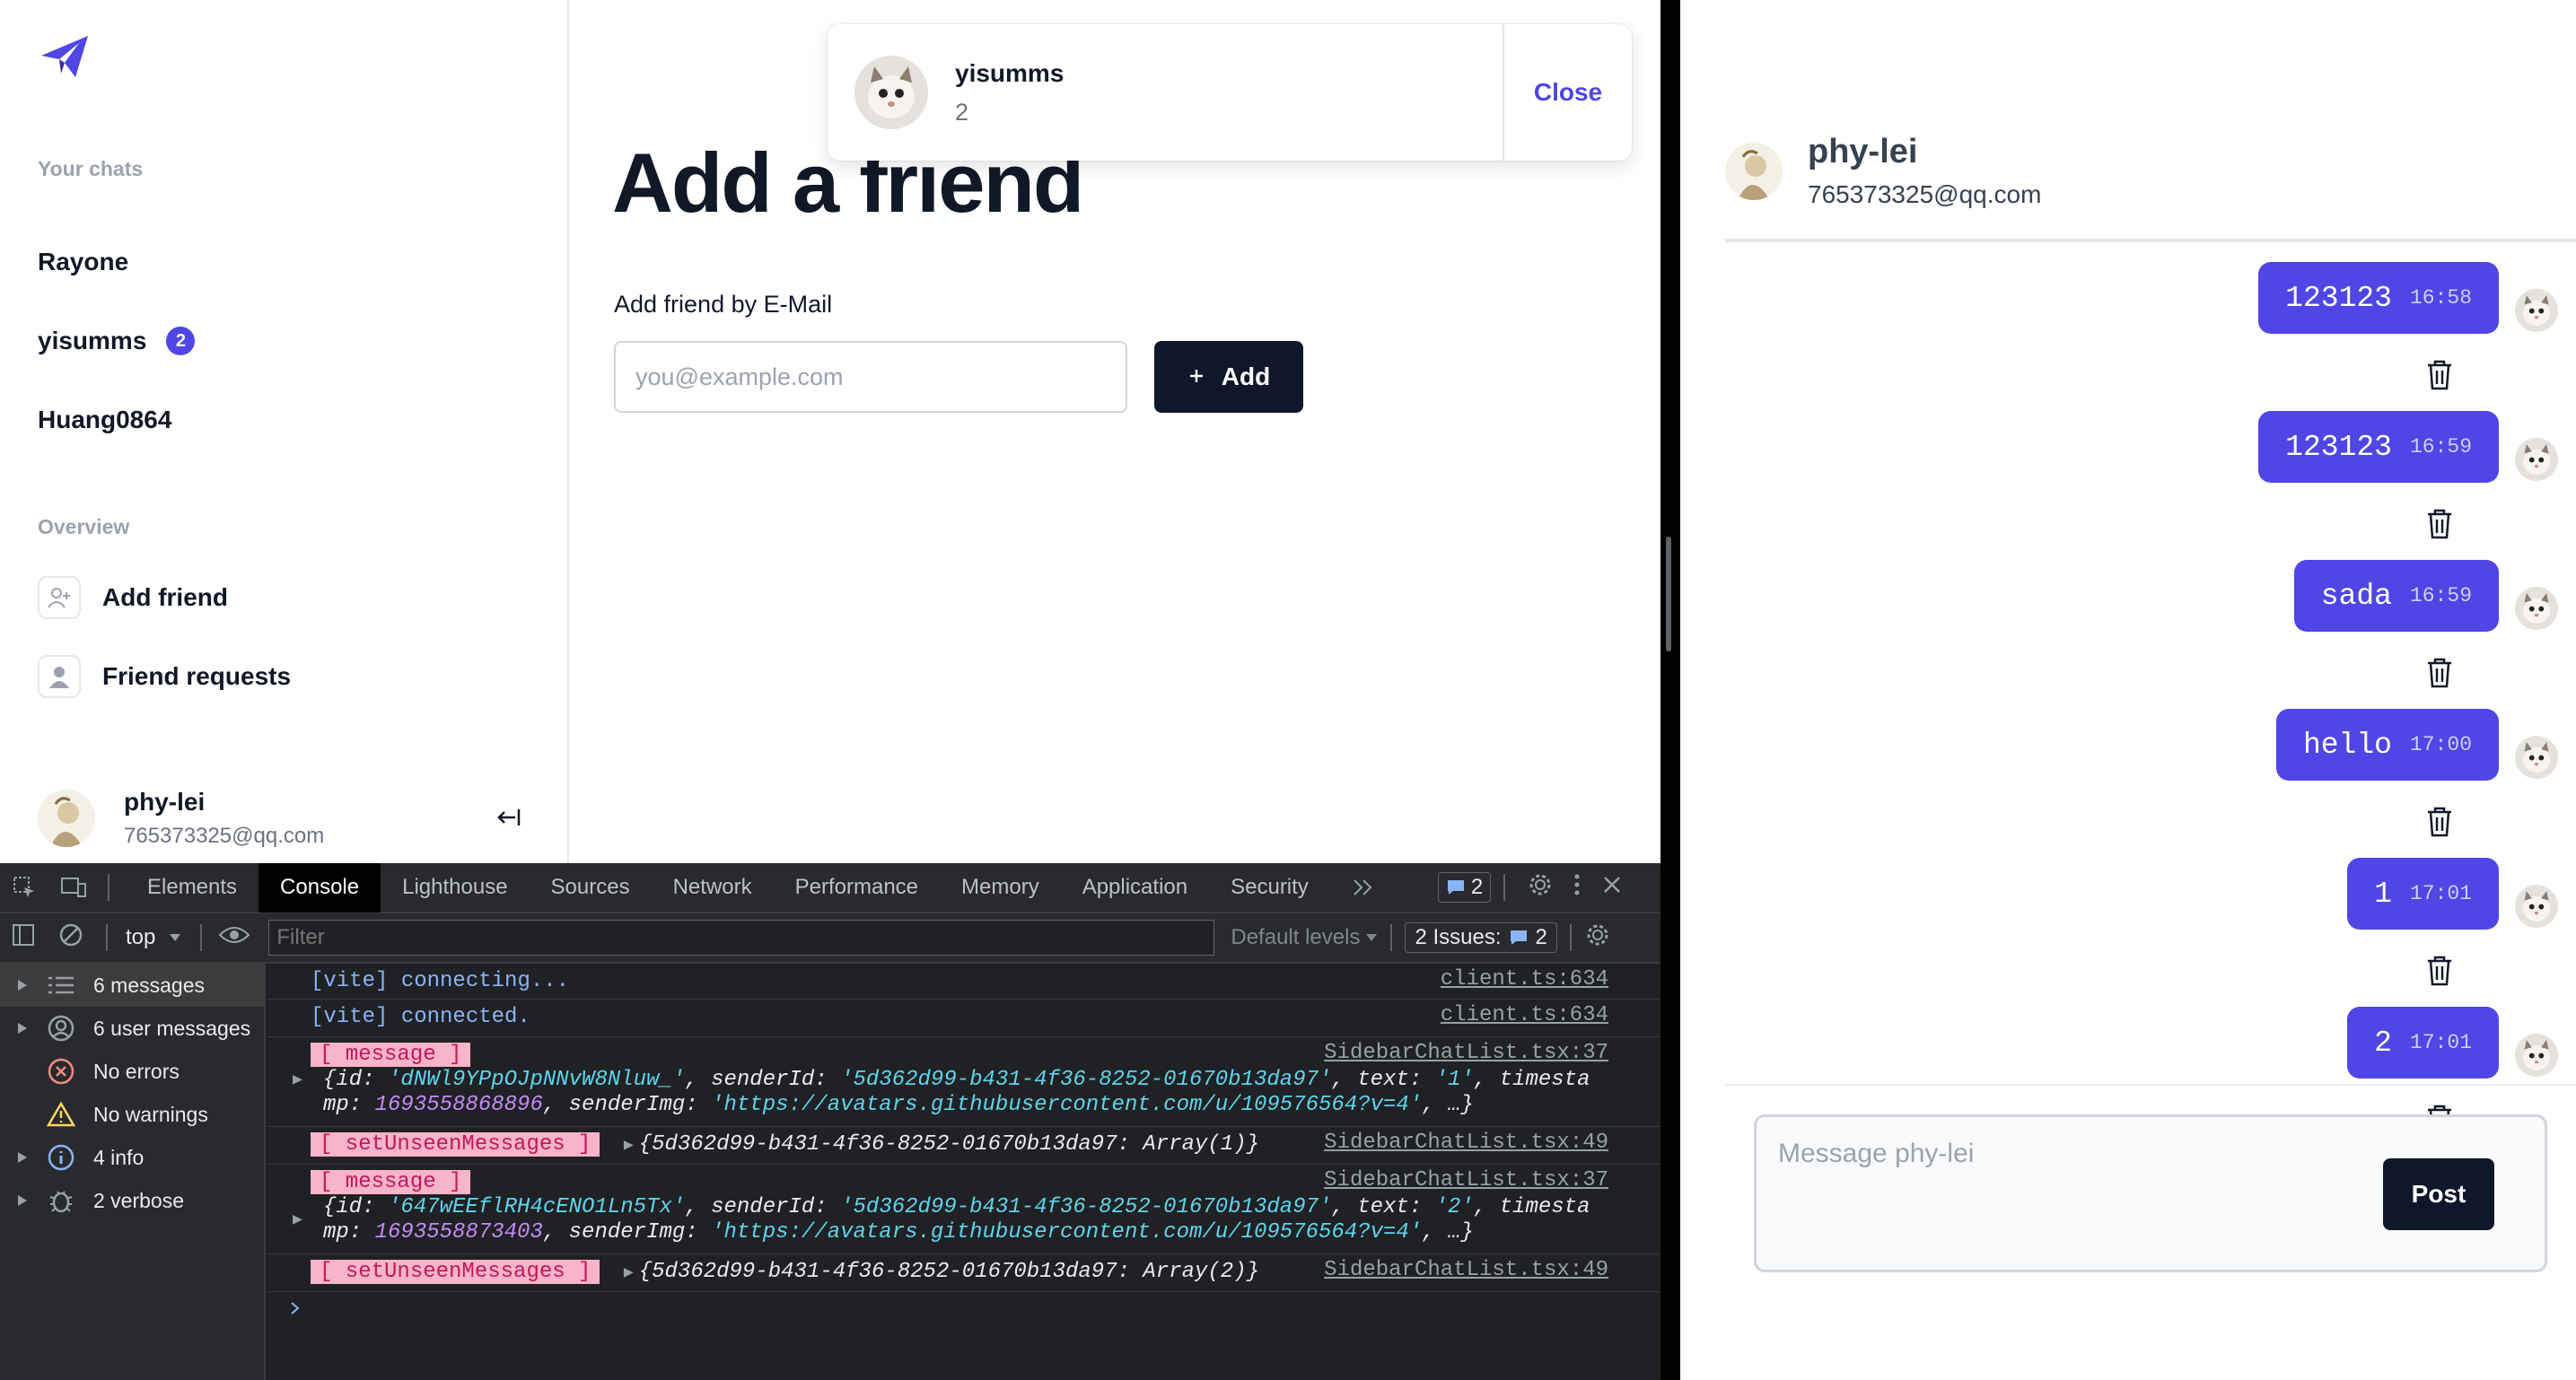 The image size is (2576, 1380). I want to click on more-tabs-chevron-icon, so click(1363, 888).